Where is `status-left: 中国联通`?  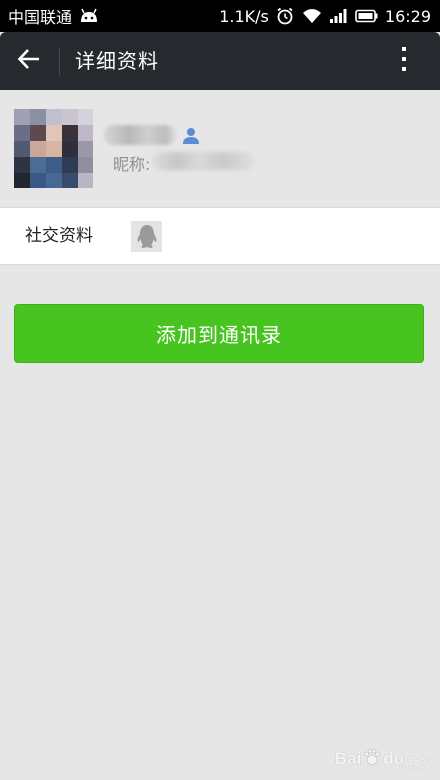 status-left: 中国联通 is located at coordinates (54, 16).